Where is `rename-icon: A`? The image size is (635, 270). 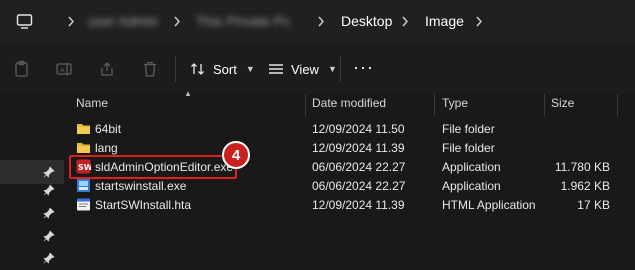 rename-icon: A is located at coordinates (64, 69).